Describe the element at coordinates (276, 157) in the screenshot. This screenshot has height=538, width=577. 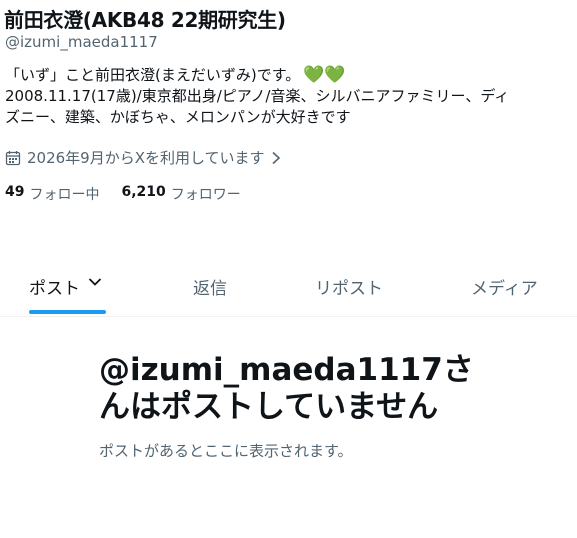
I see `chevron-right-icon` at that location.